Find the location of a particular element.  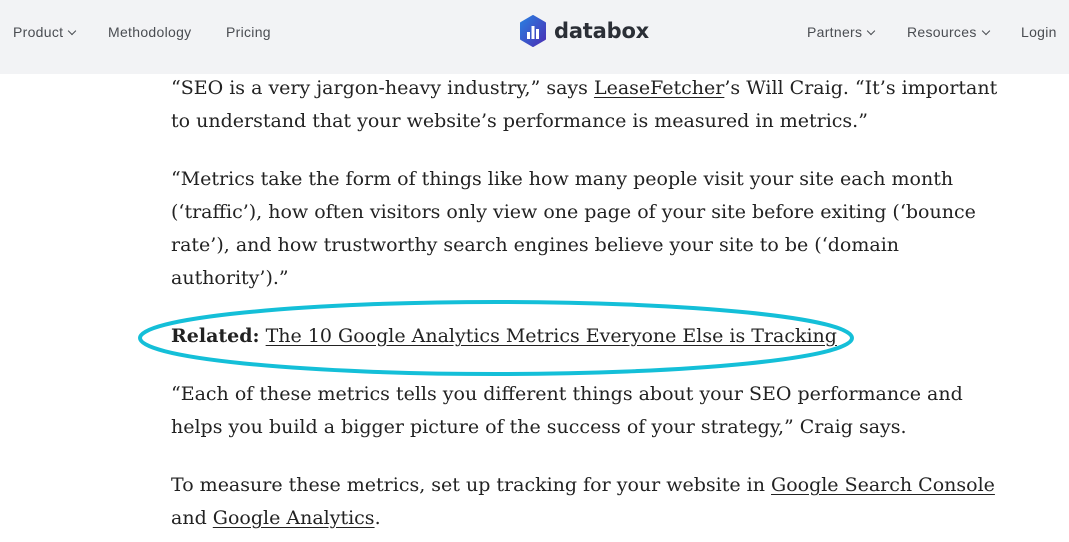

nav-methodology-label: Methodology is located at coordinates (150, 32).